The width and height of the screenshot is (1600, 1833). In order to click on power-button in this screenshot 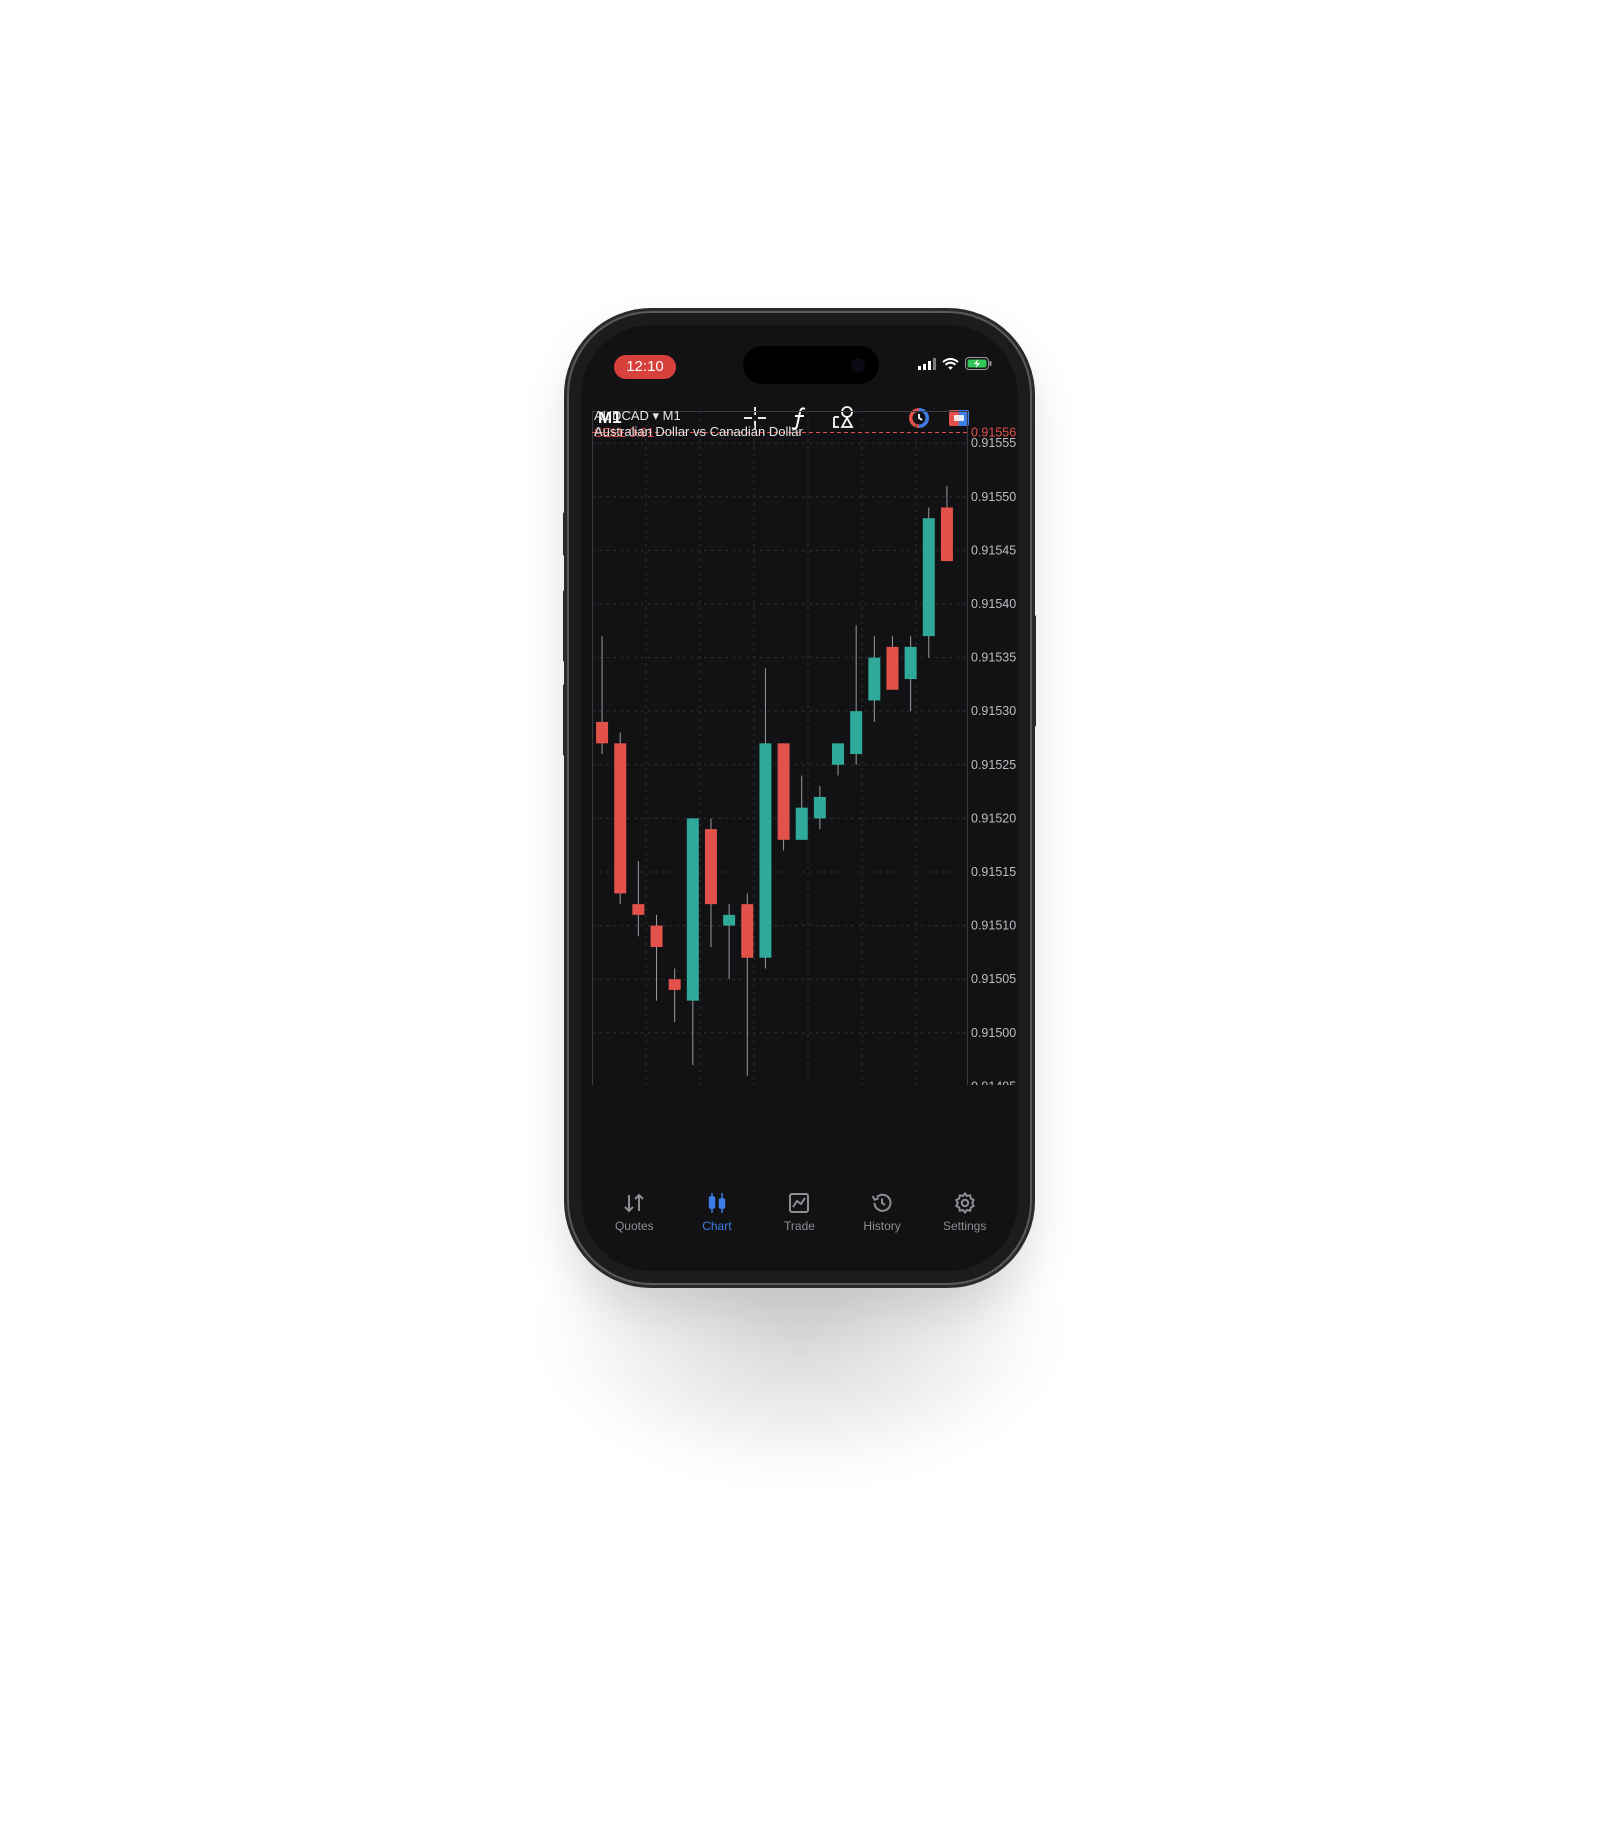, I will do `click(1034, 671)`.